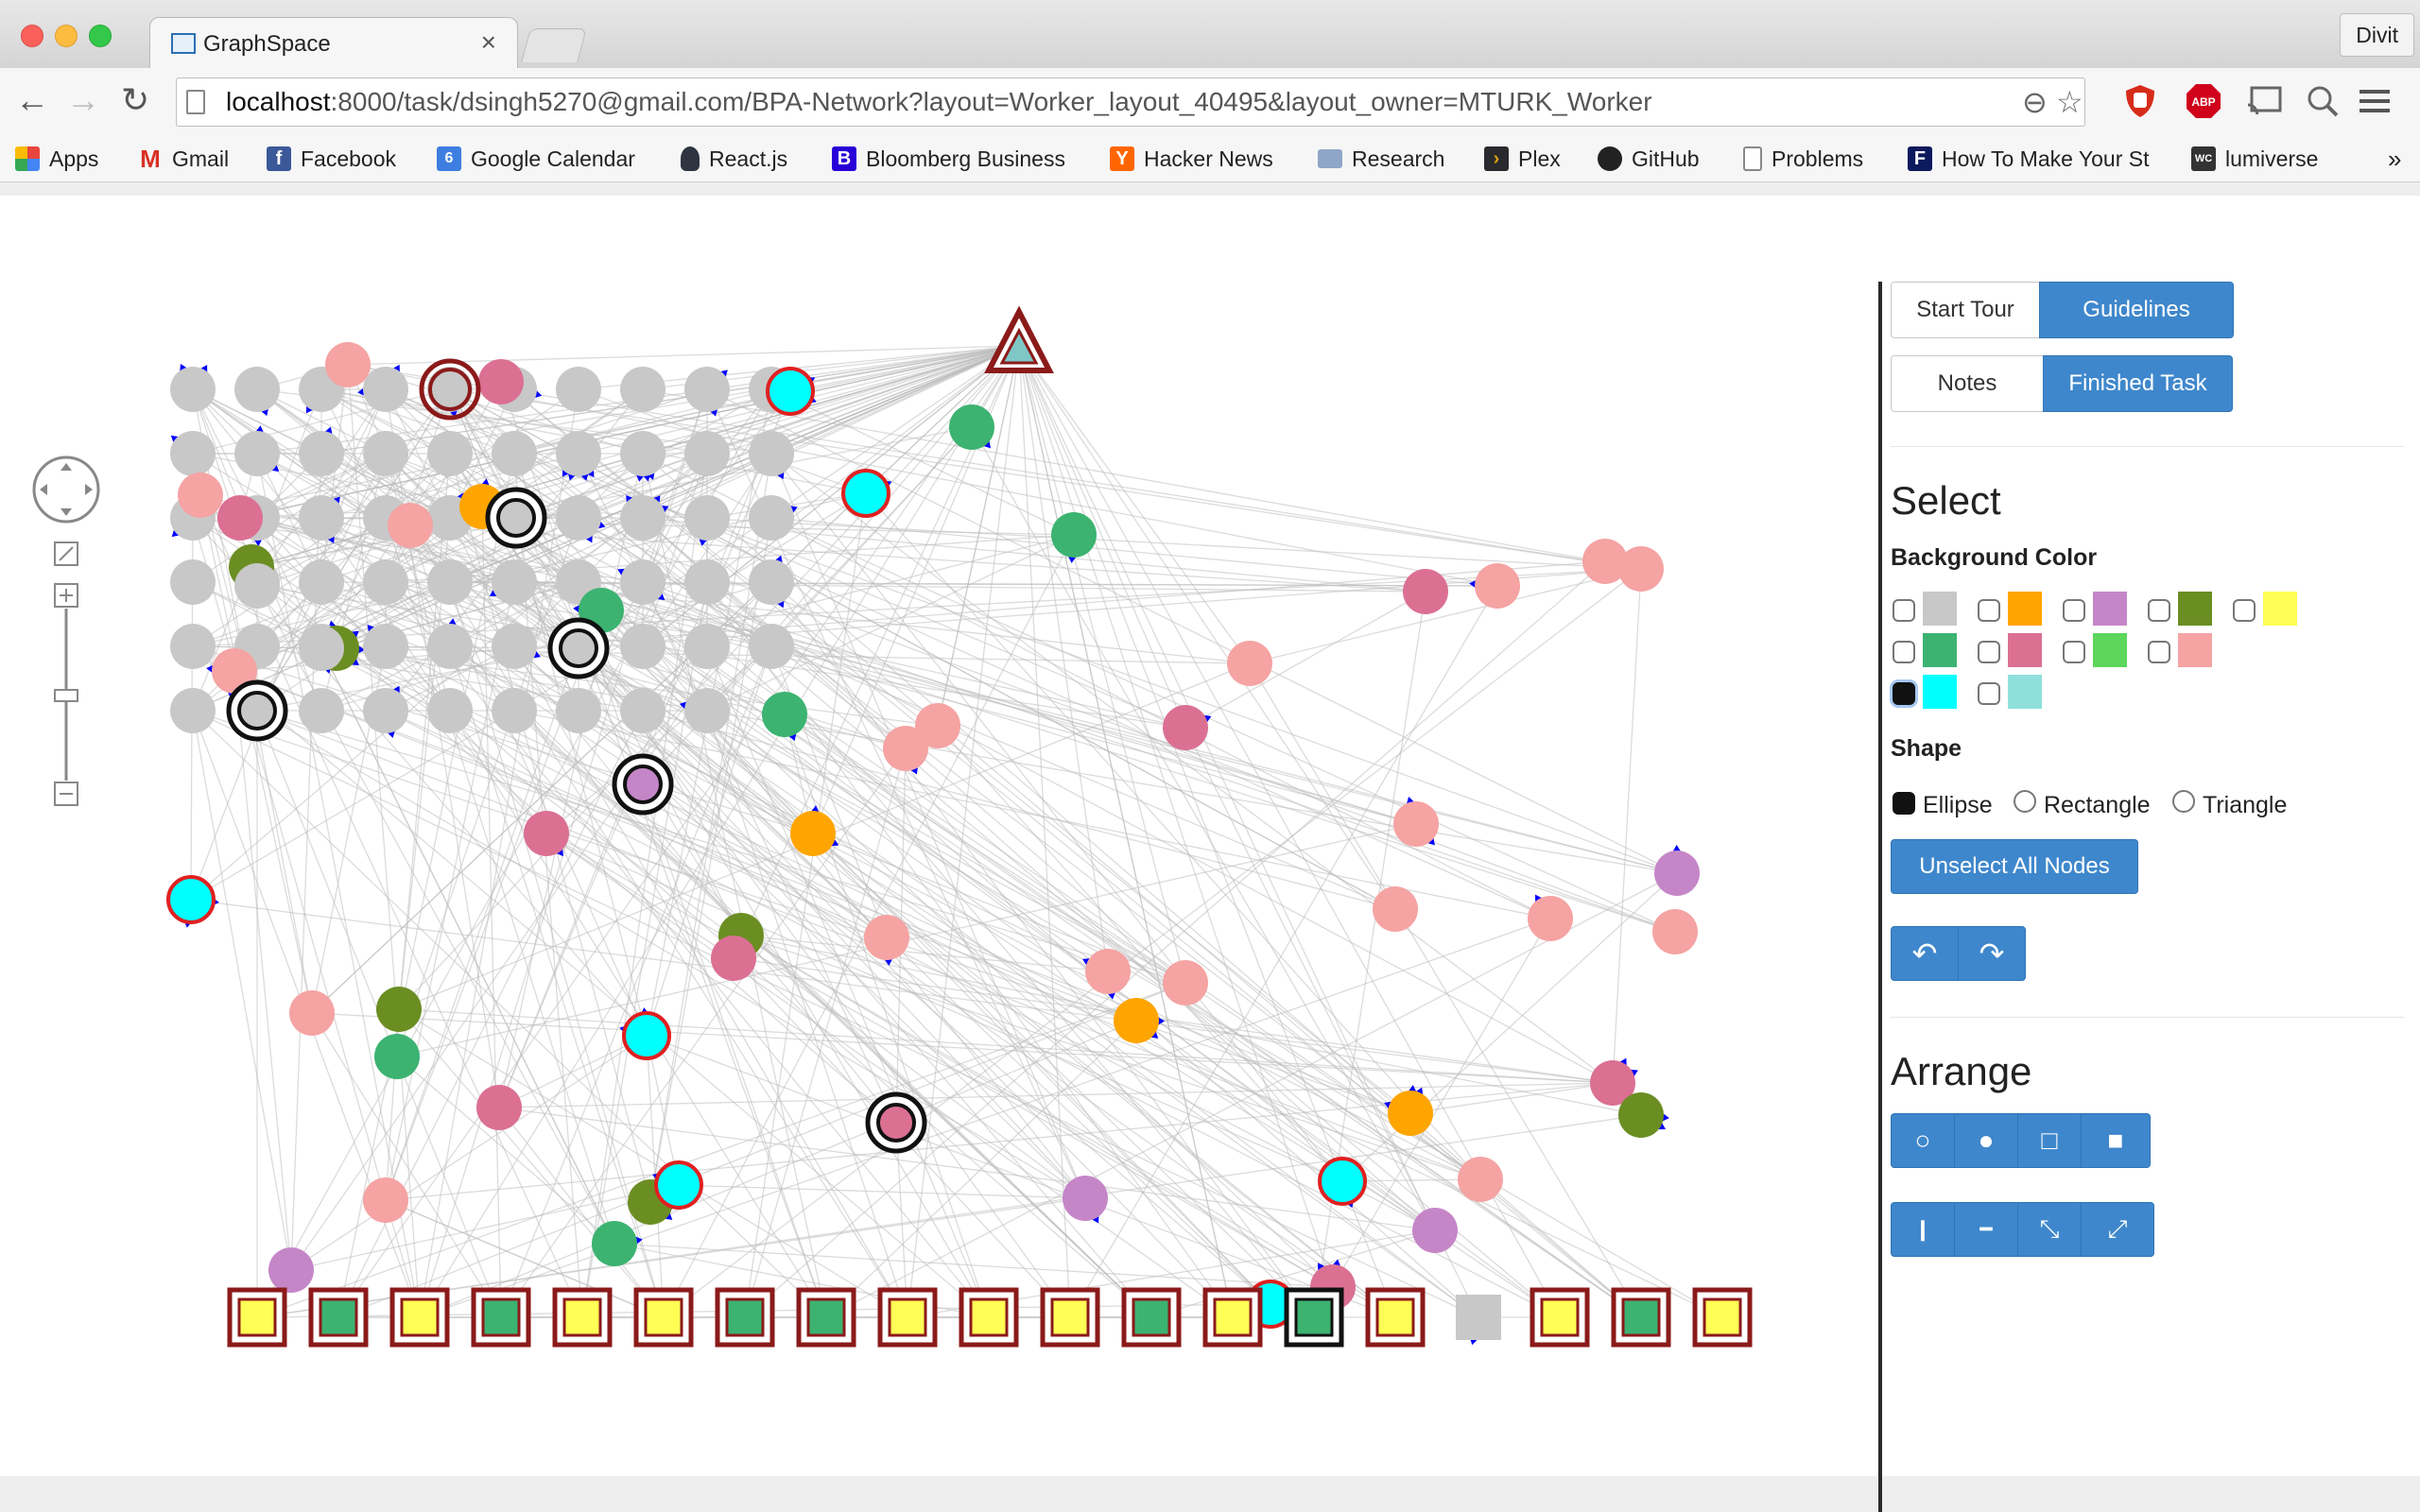 The height and width of the screenshot is (1512, 2420). I want to click on bookmark-star-icon: ☆, so click(2069, 102).